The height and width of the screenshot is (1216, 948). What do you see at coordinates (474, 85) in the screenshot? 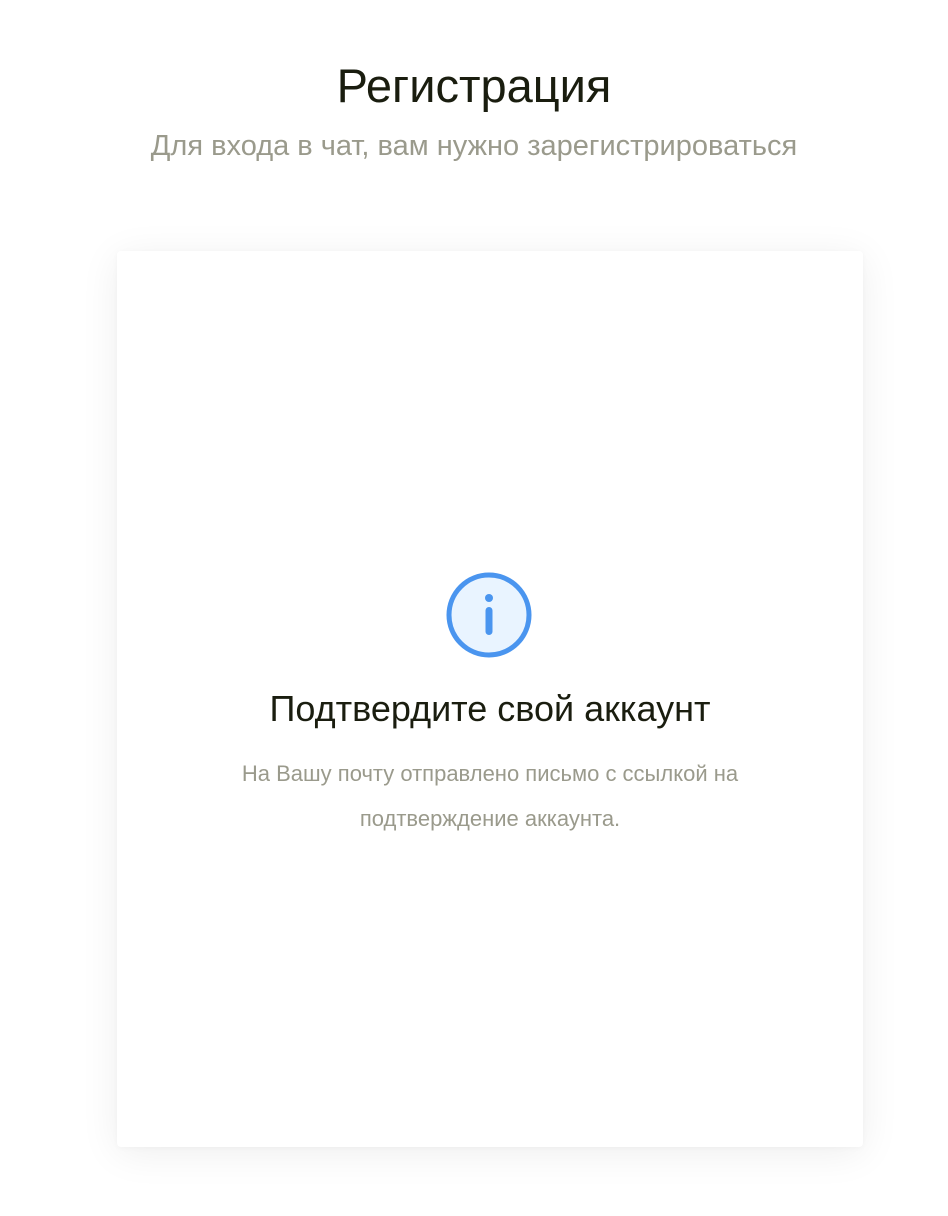
I see `page-title: Регистрация` at bounding box center [474, 85].